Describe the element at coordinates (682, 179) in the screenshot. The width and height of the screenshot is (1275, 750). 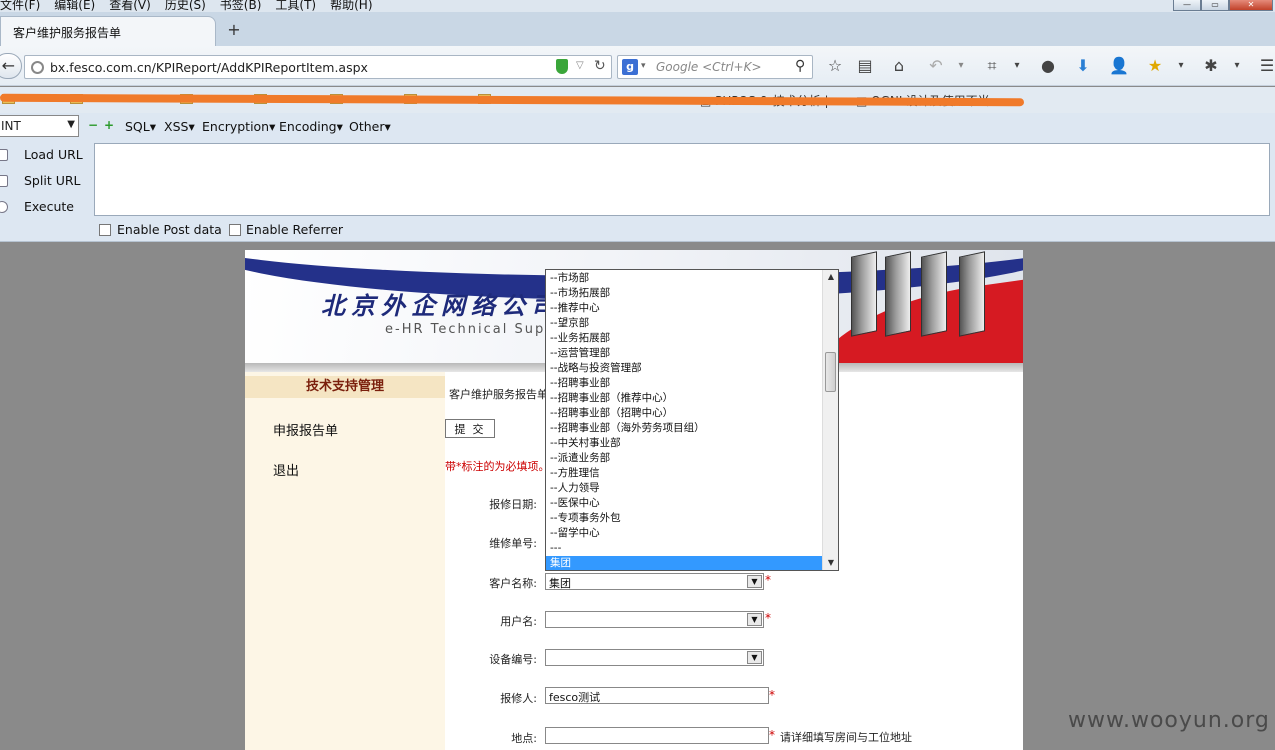
I see `hackbar-url-textarea` at that location.